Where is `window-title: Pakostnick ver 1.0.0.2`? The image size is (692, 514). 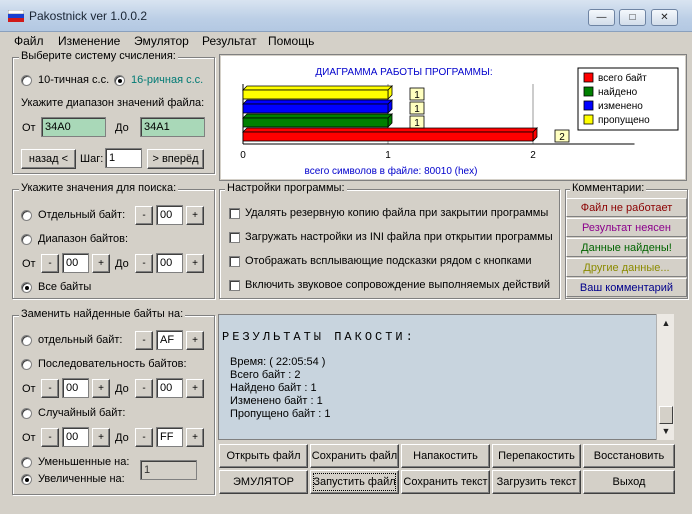
window-title: Pakostnick ver 1.0.0.2 is located at coordinates (88, 16).